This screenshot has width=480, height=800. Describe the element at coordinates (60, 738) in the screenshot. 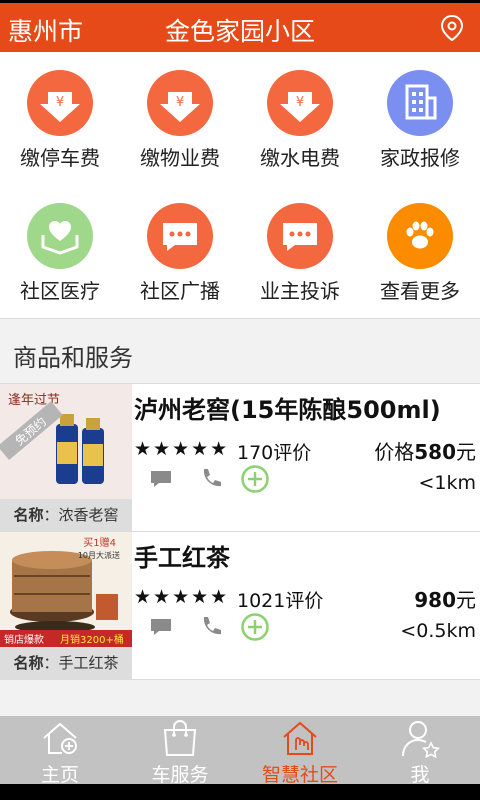

I see `home-add-icon` at that location.